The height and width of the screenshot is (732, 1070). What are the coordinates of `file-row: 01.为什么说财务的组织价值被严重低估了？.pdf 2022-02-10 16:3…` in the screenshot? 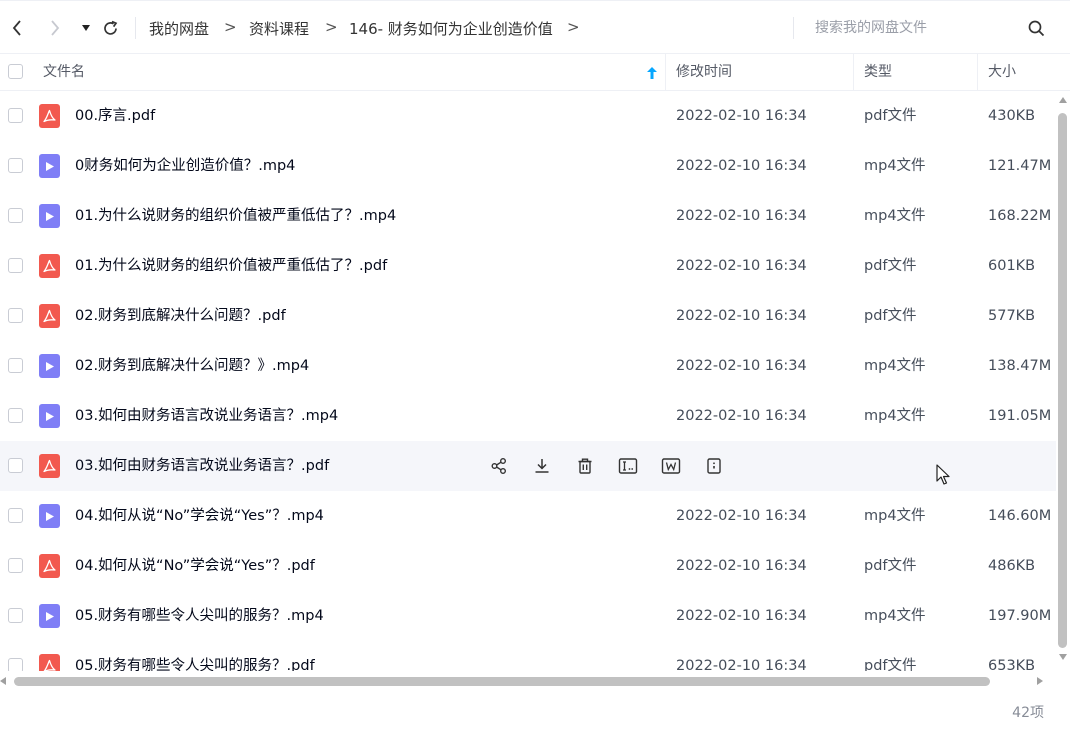 It's located at (528, 266).